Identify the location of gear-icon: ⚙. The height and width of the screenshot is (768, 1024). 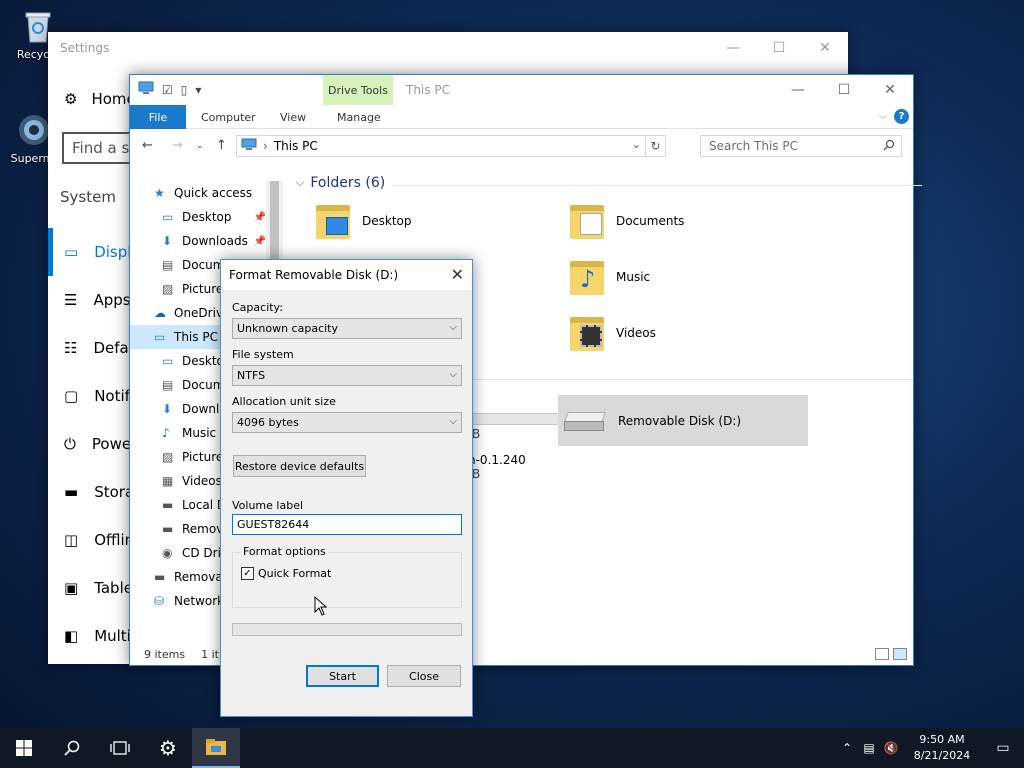
(71, 99).